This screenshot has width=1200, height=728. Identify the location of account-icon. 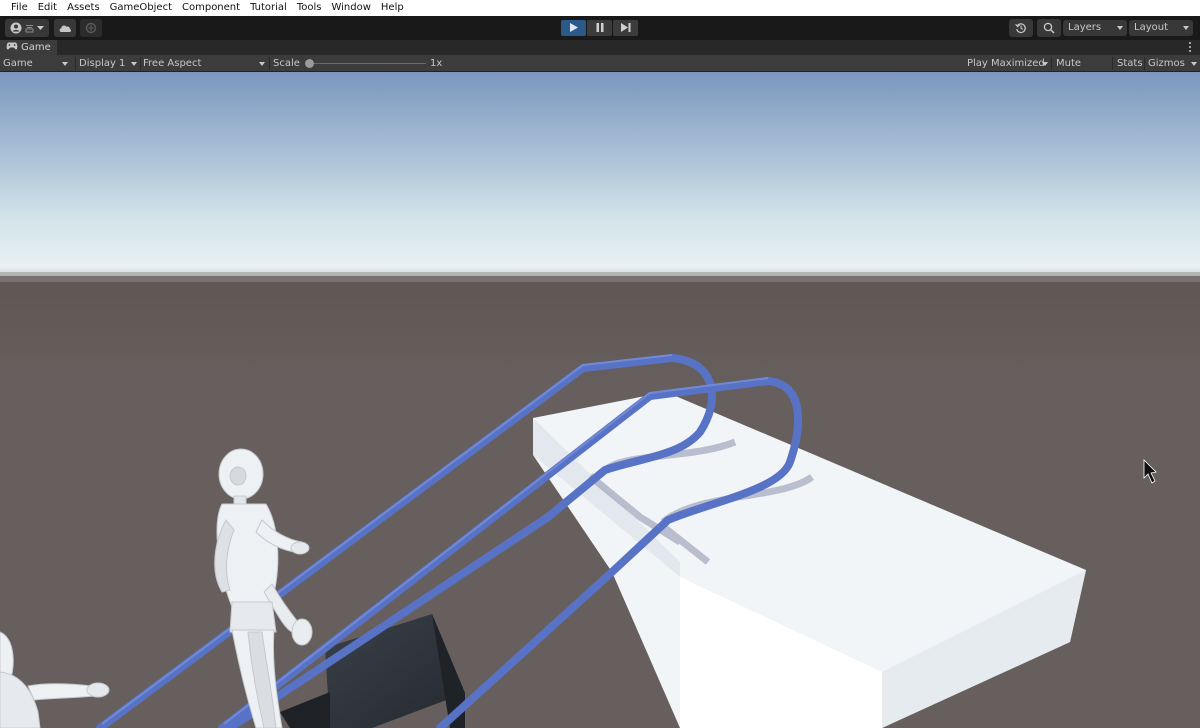
(16, 28).